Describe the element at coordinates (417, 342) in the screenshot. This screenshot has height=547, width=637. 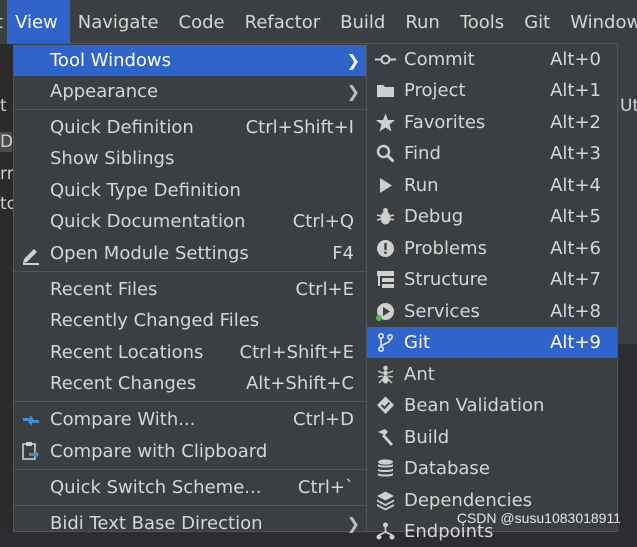
I see `menu-item-label: Git` at that location.